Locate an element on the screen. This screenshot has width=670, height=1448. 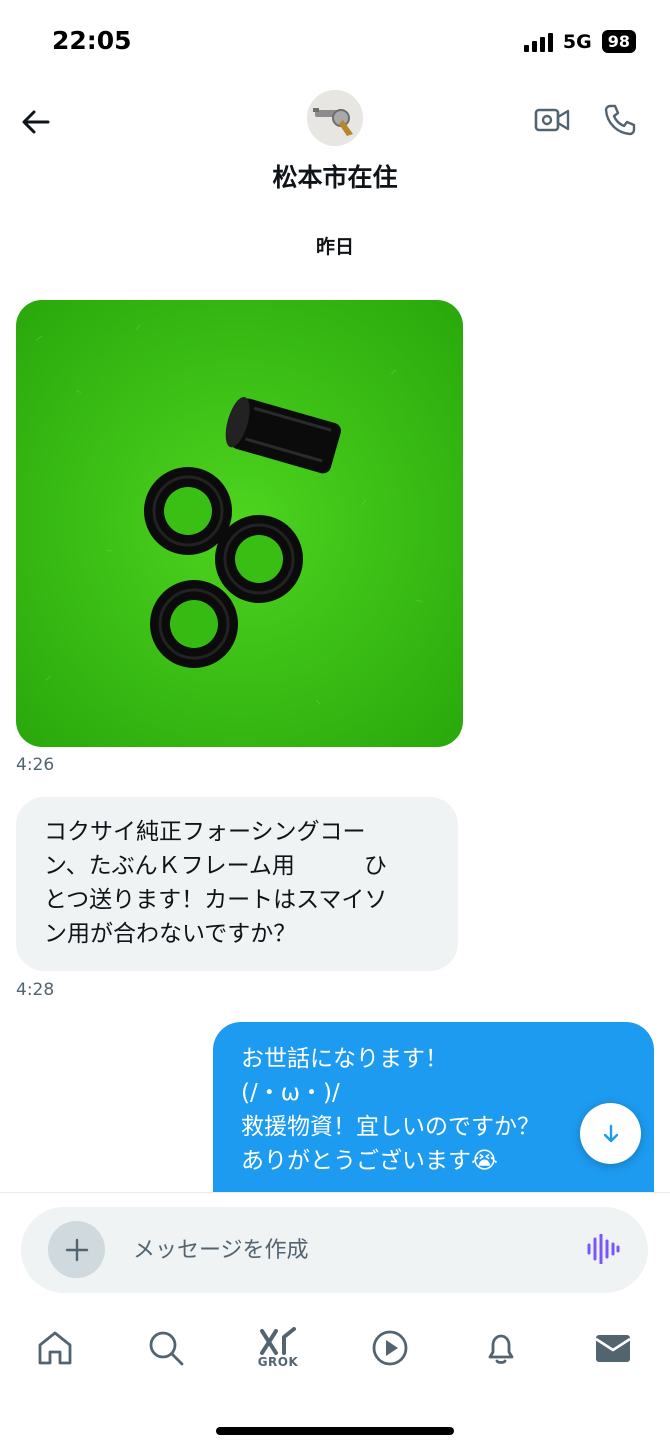
play-circle-icon is located at coordinates (390, 1348).